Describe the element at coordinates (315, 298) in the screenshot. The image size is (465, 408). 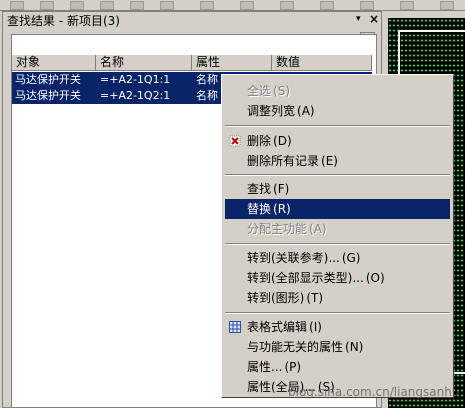
I see `menu-item-accel: (T)` at that location.